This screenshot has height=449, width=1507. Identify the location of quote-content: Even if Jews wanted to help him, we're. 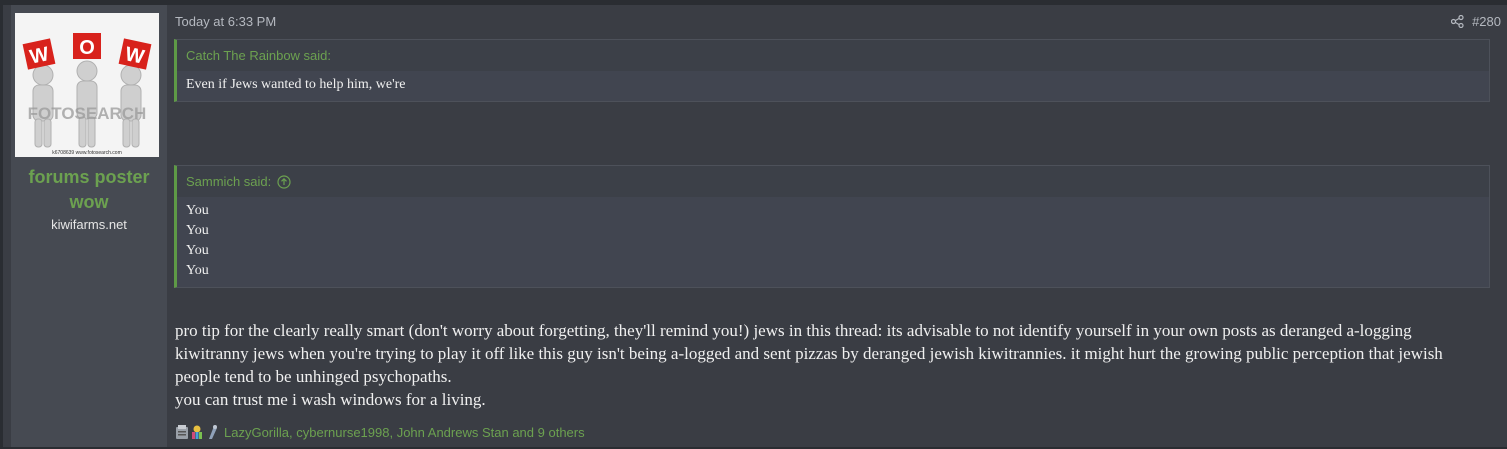
(833, 86).